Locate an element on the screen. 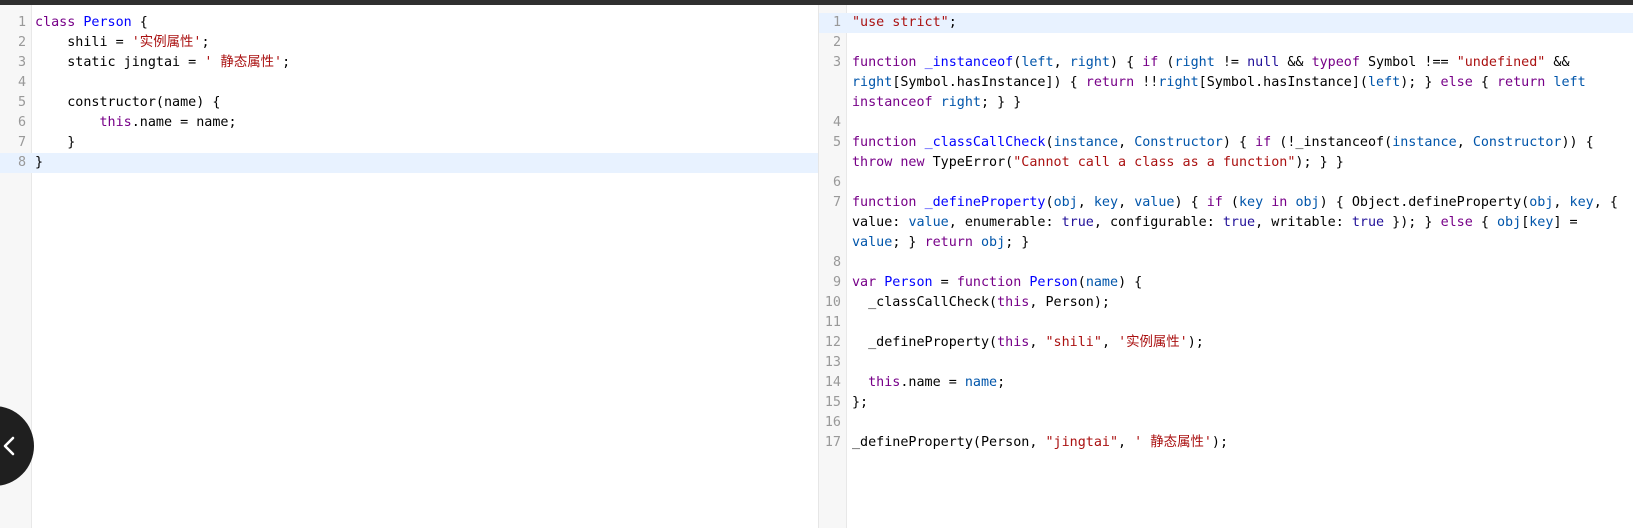  code-token: name is located at coordinates (1102, 282).